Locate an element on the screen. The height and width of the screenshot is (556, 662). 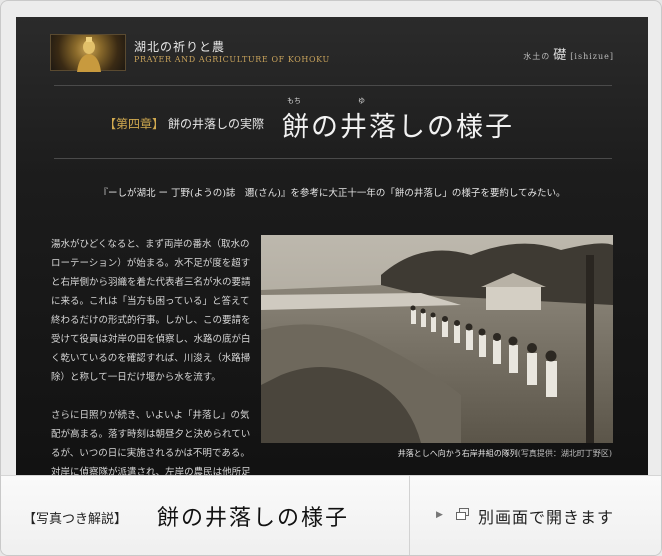
chapter-tag: 【第四章】 is located at coordinates (134, 124).